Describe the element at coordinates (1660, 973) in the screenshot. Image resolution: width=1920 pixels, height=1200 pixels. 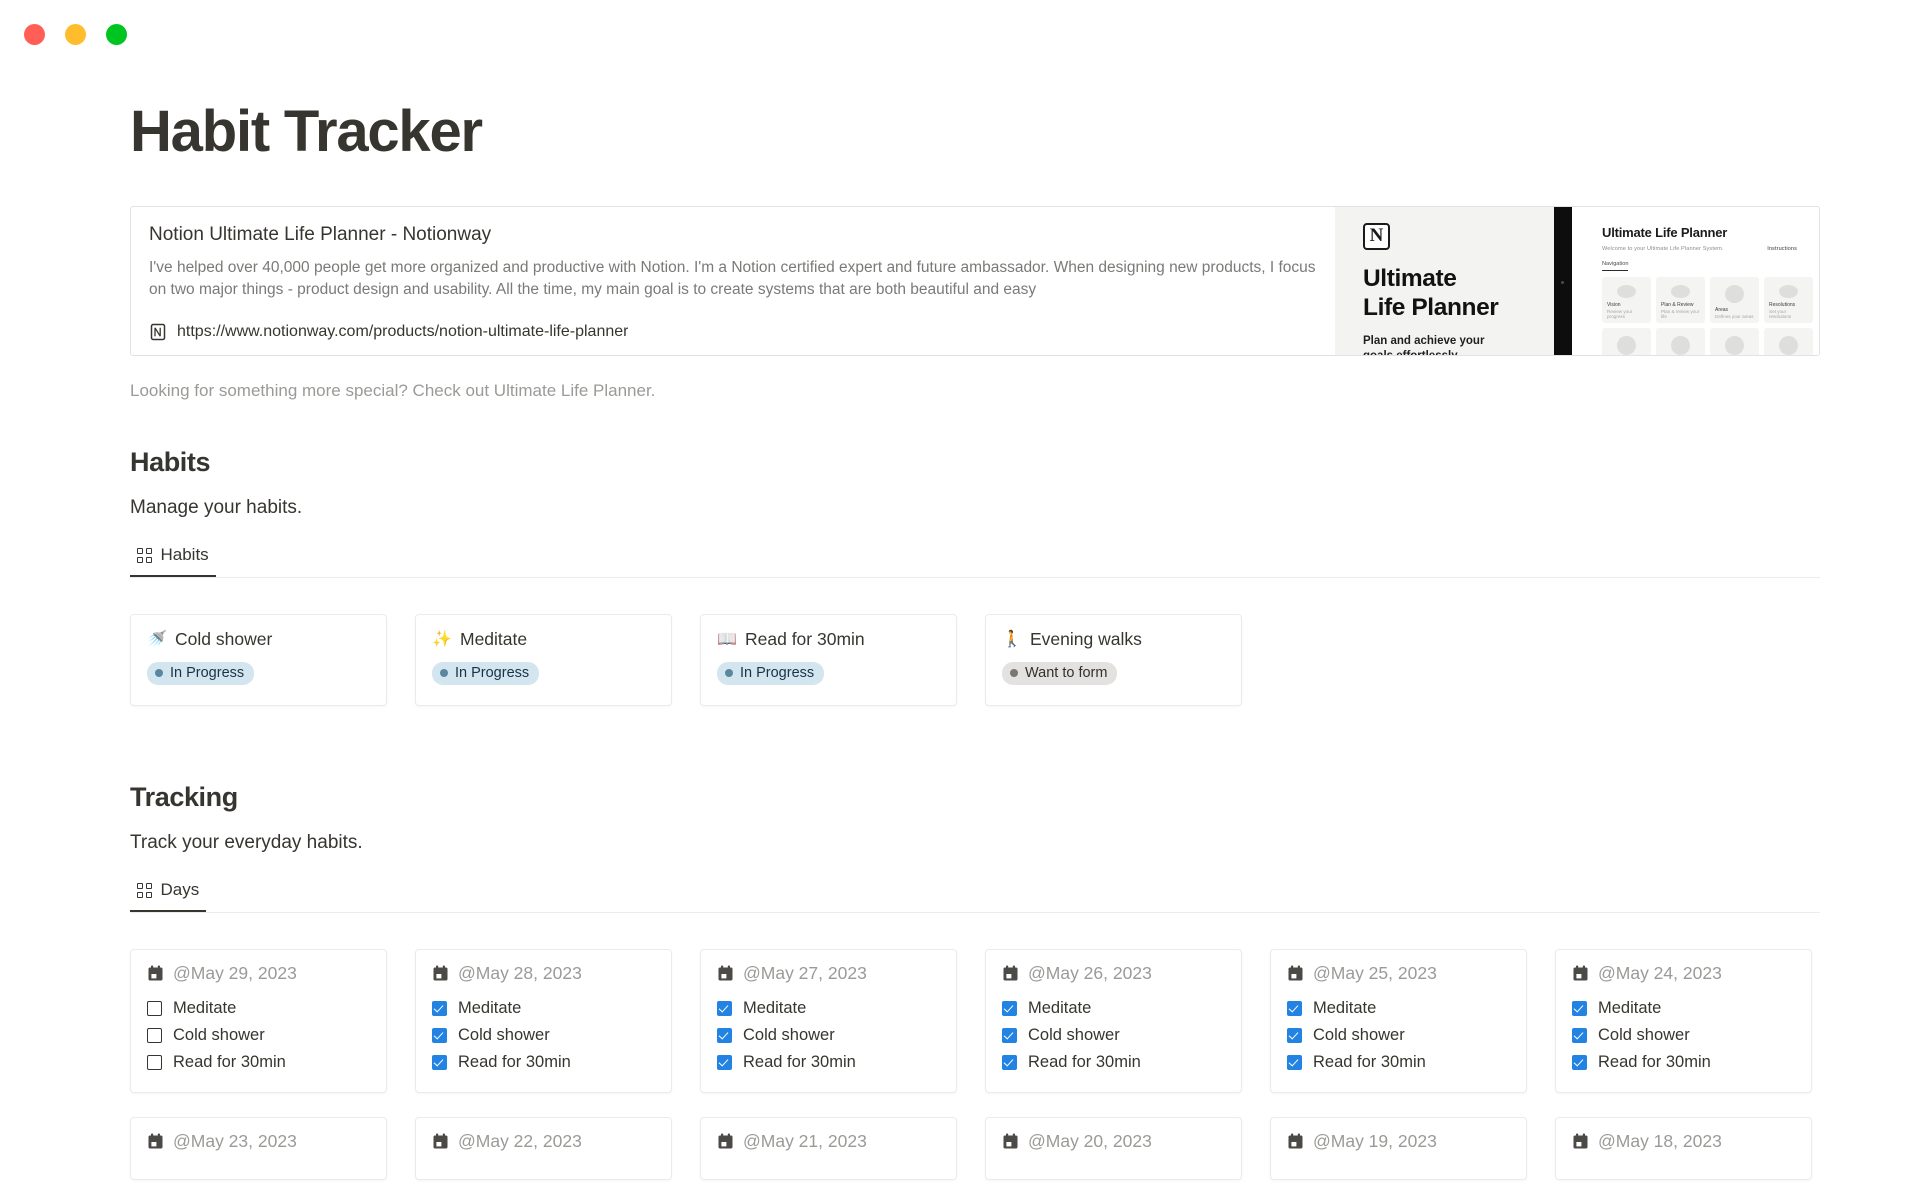
I see `day-card-date: @May 24, 2023` at that location.